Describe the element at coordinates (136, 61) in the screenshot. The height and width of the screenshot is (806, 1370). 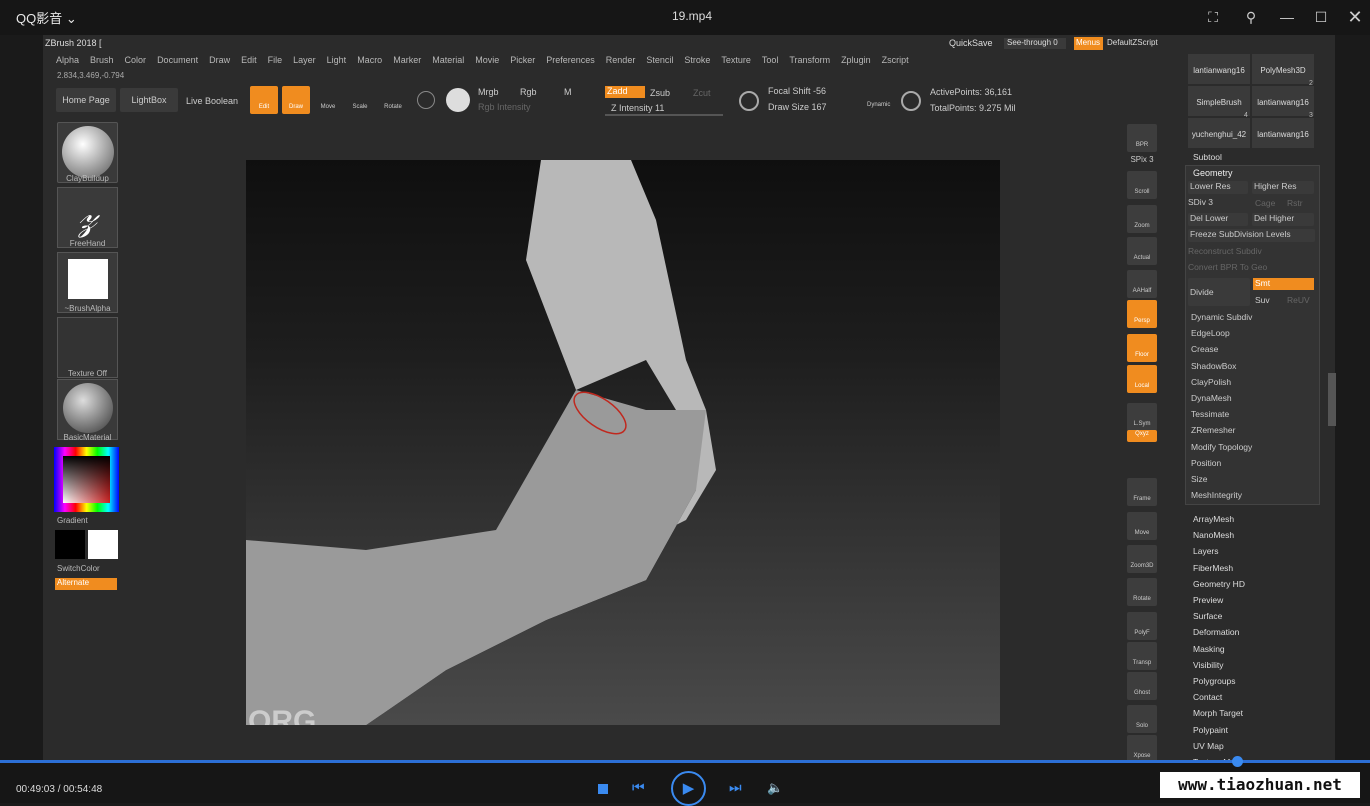
I see `menu-color: Color` at that location.